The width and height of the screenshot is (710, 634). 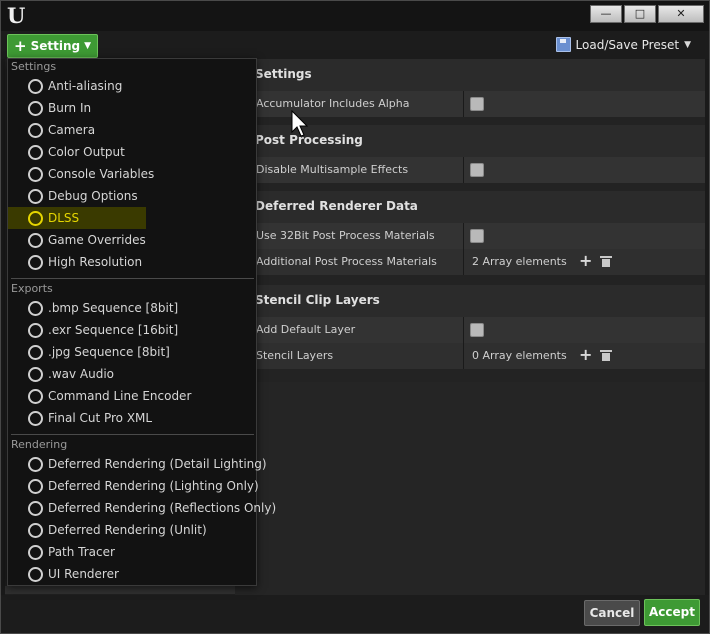 I want to click on property-row: Disable Multisample Effects, so click(x=475, y=170).